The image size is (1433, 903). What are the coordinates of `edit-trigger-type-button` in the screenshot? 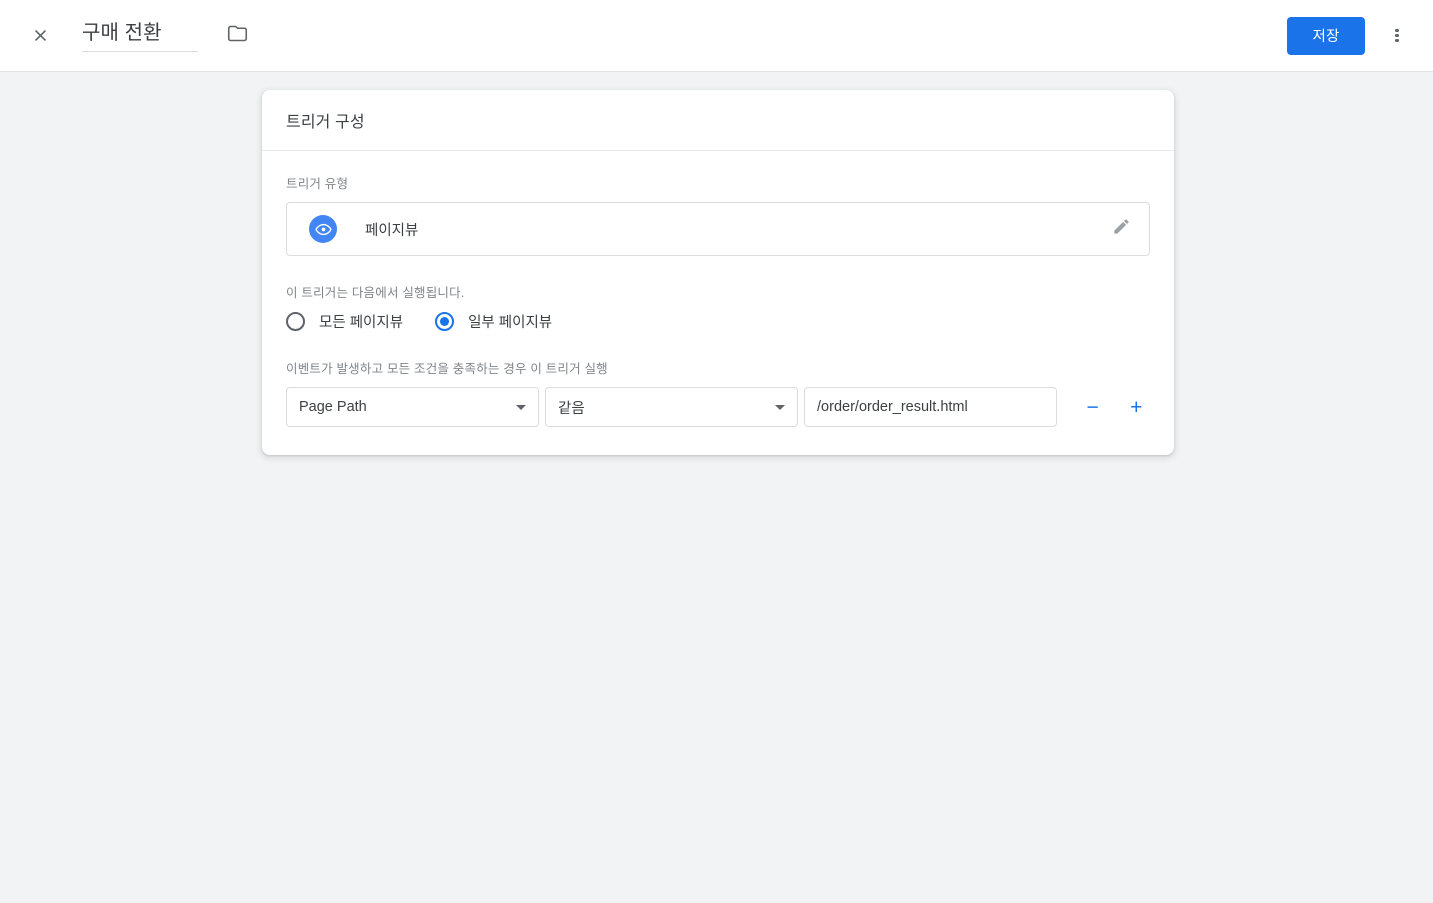 It's located at (1121, 229).